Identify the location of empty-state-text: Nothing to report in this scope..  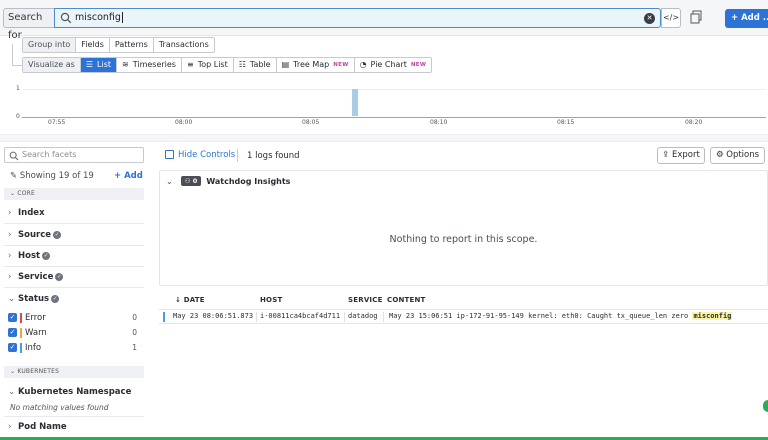
(463, 239).